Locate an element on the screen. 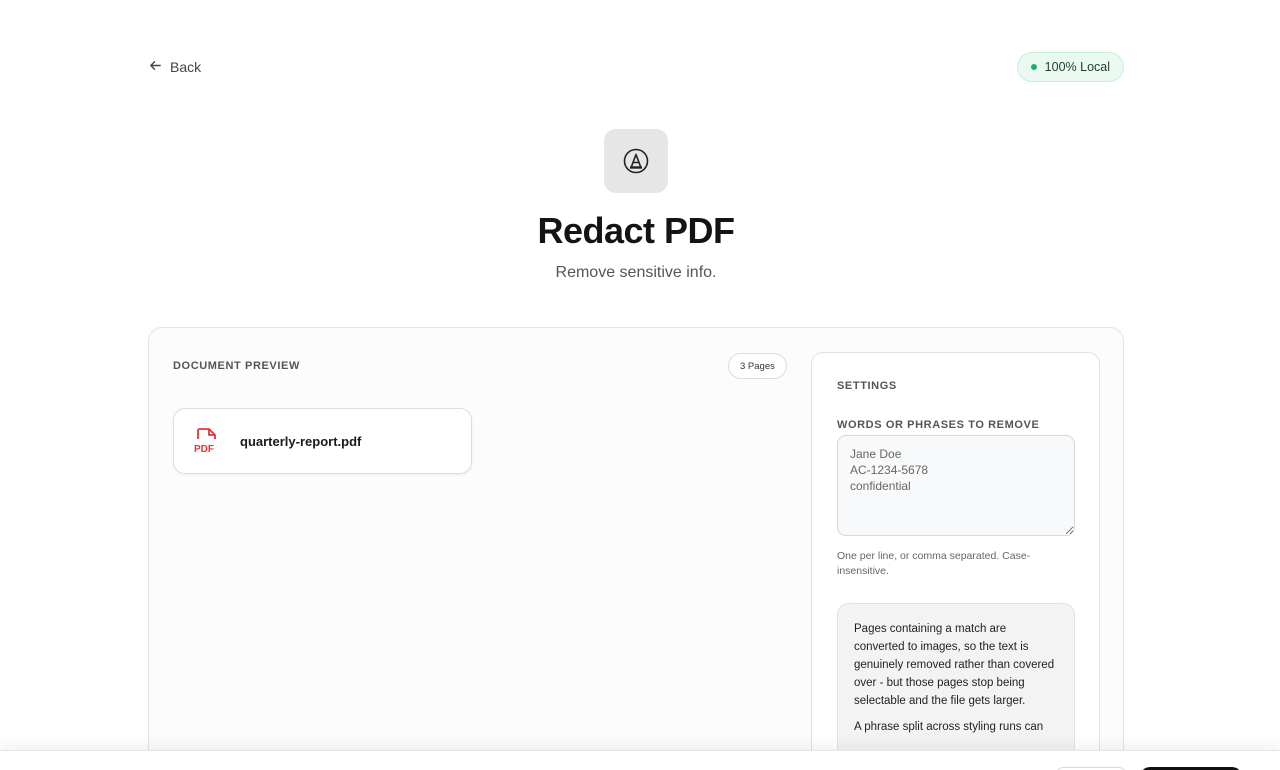 The width and height of the screenshot is (1280, 770). back-button: Back is located at coordinates (174, 67).